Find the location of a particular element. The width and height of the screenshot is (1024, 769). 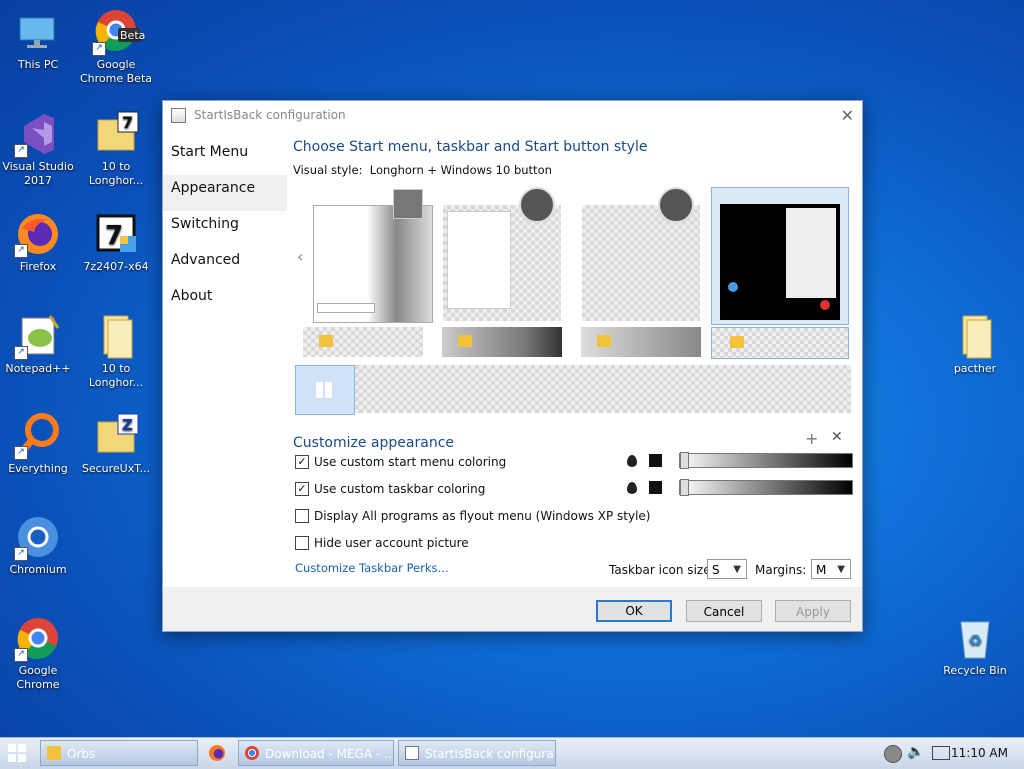

nav-item-switching: Switching is located at coordinates (225, 229).